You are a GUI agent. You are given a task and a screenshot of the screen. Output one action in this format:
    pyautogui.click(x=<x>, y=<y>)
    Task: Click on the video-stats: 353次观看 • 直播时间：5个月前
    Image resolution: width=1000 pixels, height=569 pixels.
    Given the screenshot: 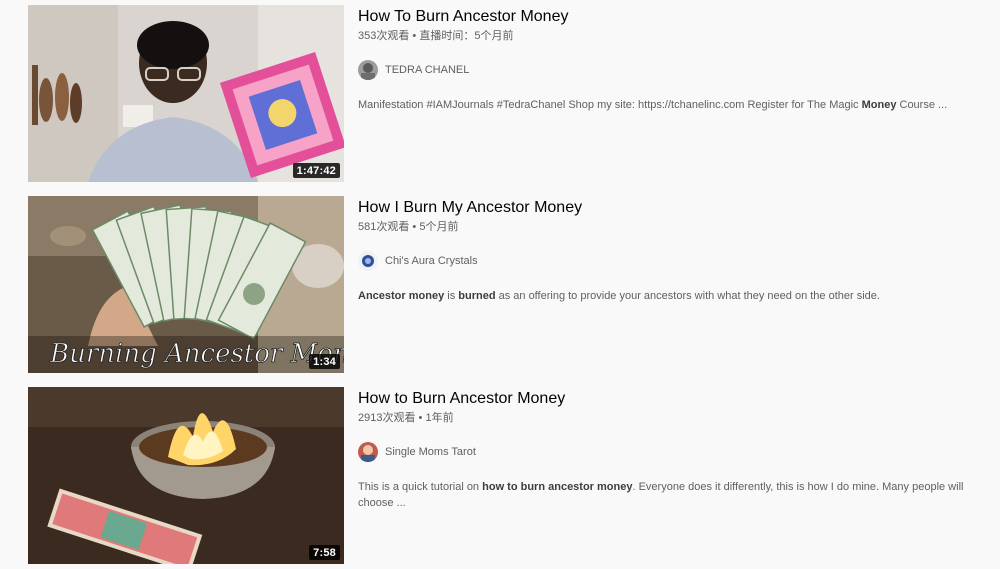 What is the action you would take?
    pyautogui.click(x=673, y=36)
    